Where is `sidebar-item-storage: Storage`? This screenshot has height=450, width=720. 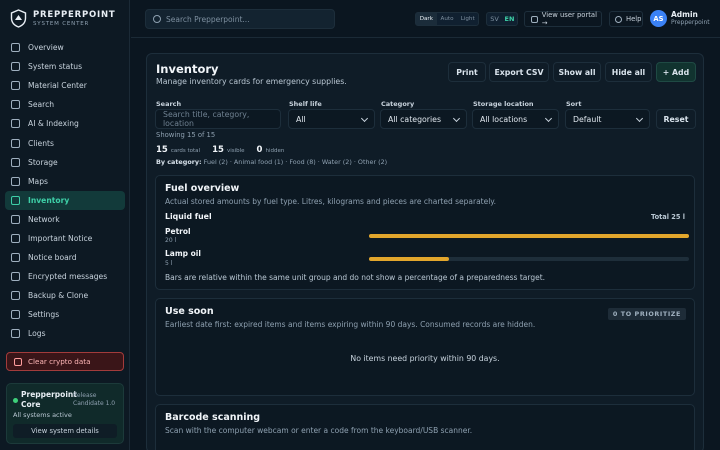 sidebar-item-storage: Storage is located at coordinates (65, 162).